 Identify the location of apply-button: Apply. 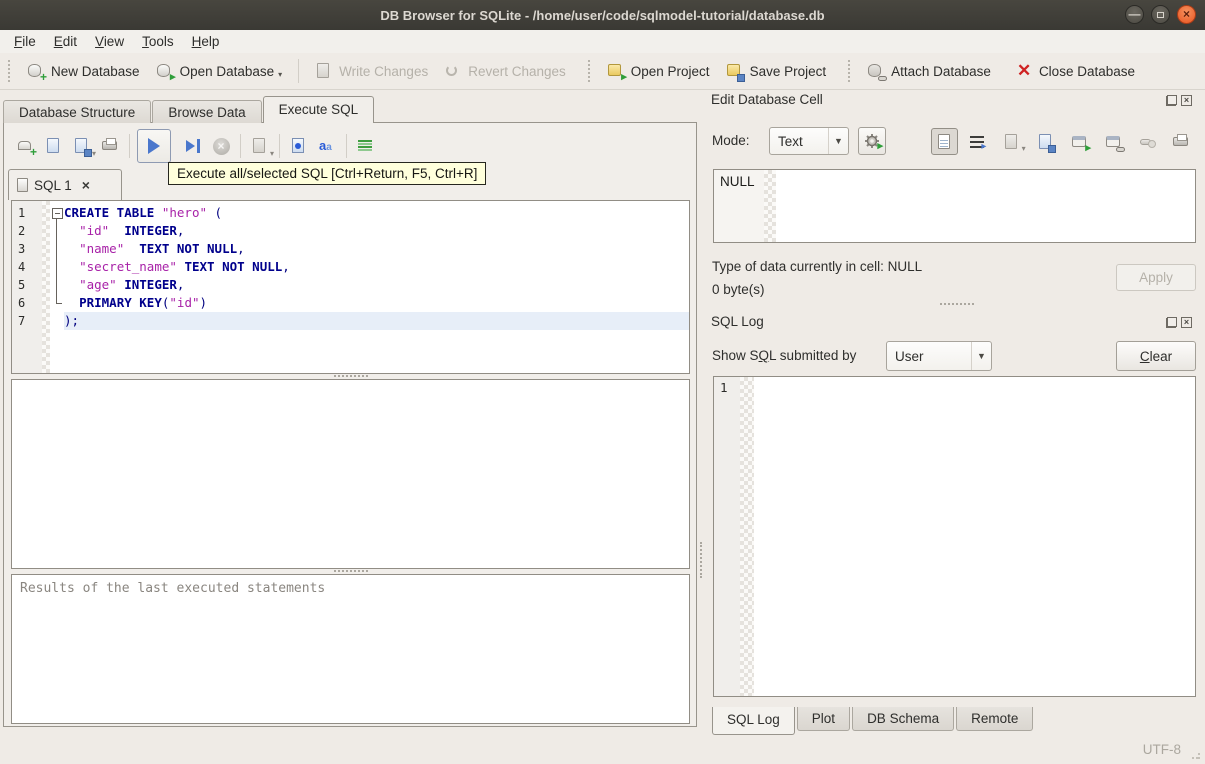
(1156, 277).